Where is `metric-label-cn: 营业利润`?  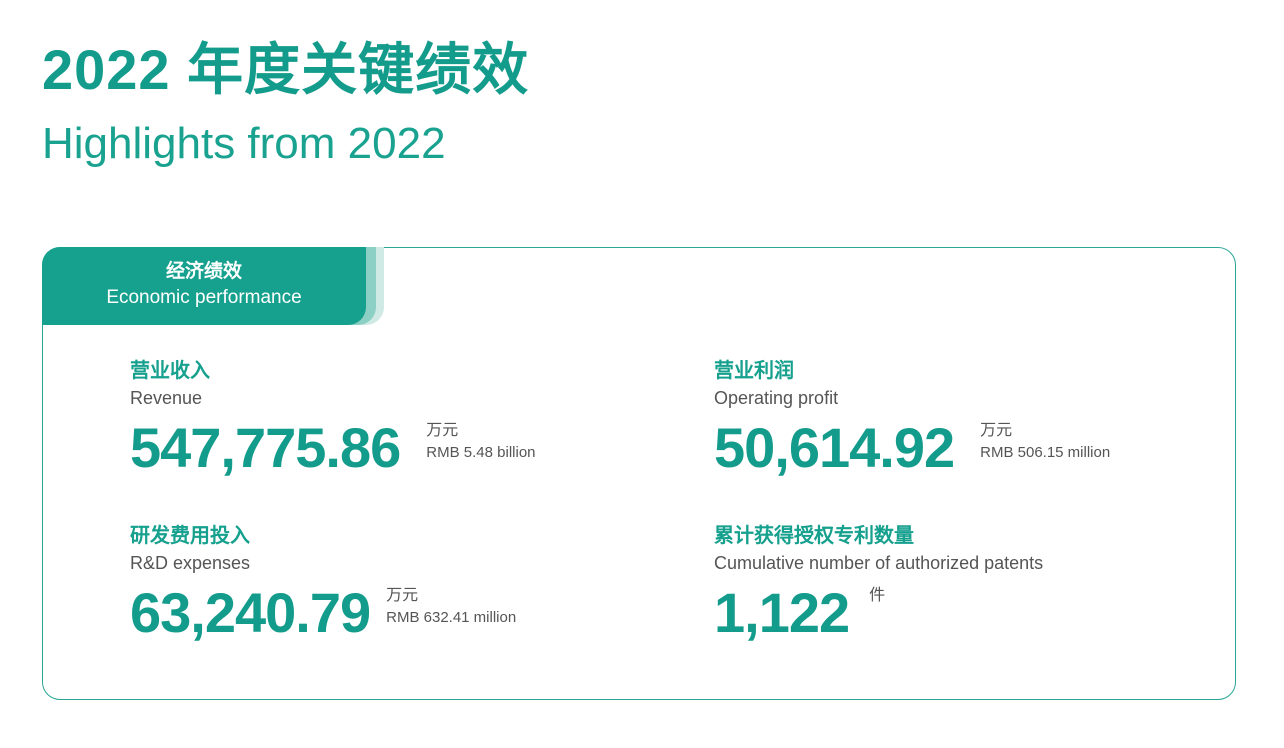 metric-label-cn: 营业利润 is located at coordinates (754, 371).